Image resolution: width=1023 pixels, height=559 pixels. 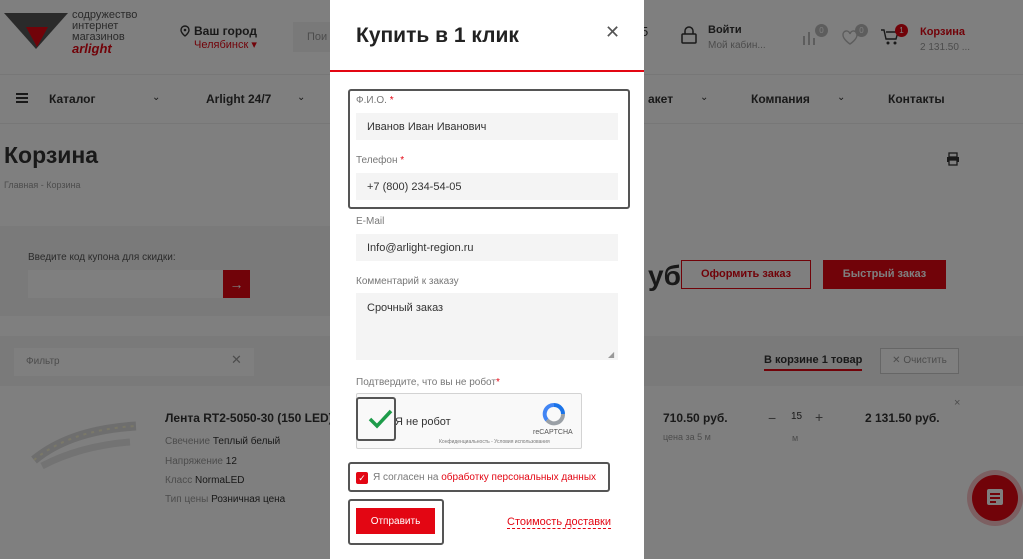 I want to click on robot-label: Подтвердите, что вы не робот*, so click(x=428, y=382).